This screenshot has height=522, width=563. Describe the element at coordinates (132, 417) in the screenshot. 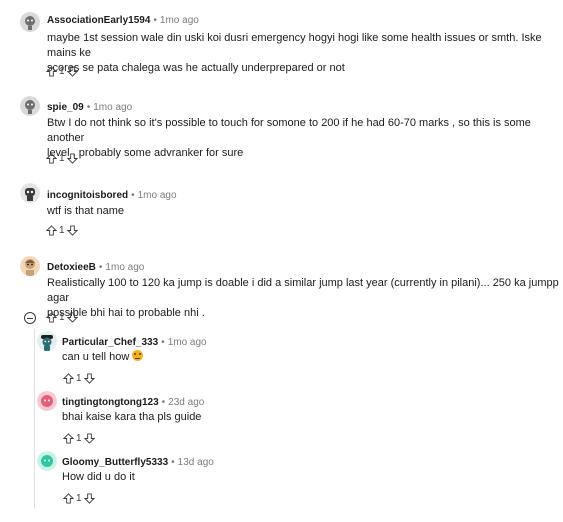

I see `comment-text: bhai kaise kara tha pls guide` at that location.